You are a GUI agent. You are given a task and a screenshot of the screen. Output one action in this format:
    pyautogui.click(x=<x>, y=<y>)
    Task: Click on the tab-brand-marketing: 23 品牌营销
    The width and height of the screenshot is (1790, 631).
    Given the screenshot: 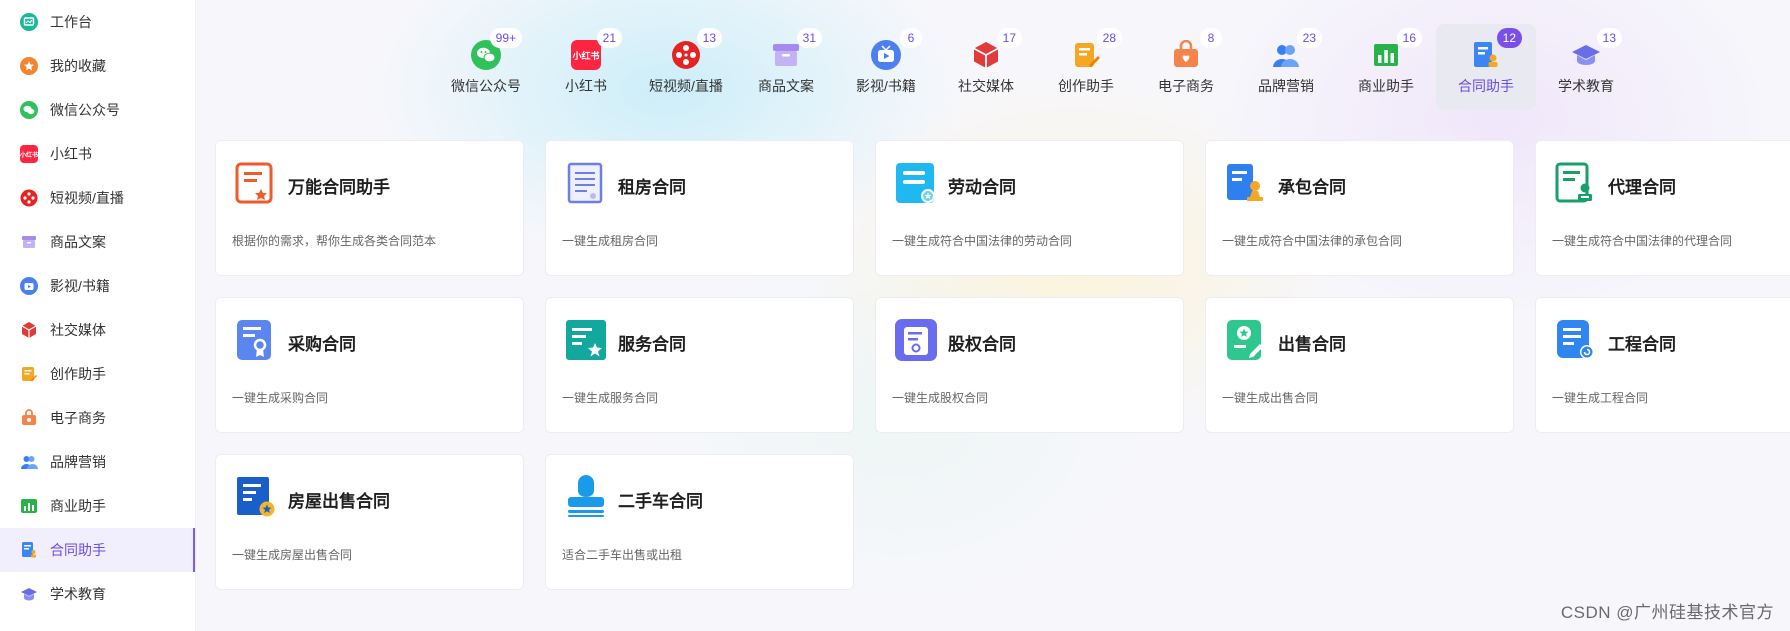 What is the action you would take?
    pyautogui.click(x=1286, y=67)
    